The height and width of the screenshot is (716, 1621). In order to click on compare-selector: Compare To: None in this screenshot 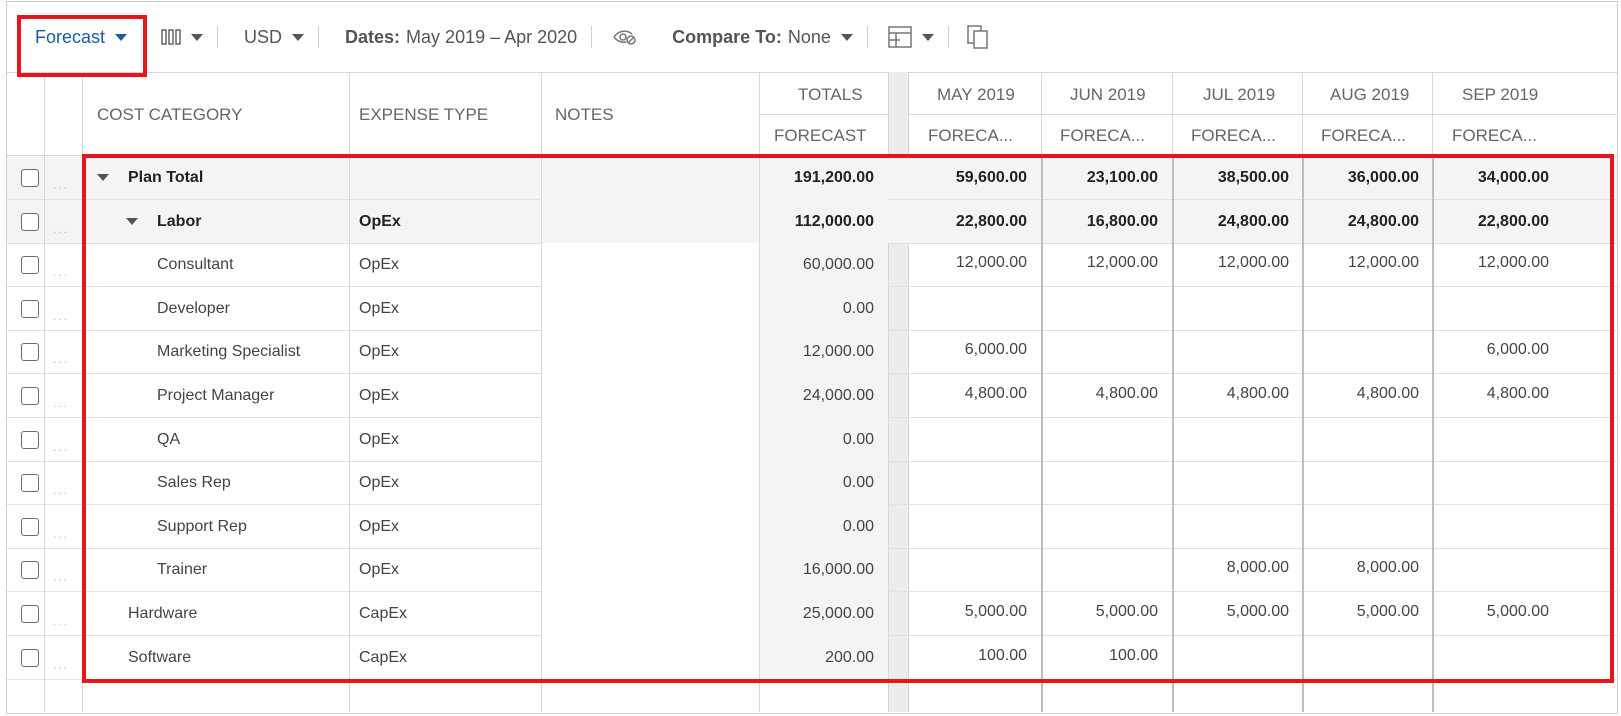, I will do `click(745, 37)`.